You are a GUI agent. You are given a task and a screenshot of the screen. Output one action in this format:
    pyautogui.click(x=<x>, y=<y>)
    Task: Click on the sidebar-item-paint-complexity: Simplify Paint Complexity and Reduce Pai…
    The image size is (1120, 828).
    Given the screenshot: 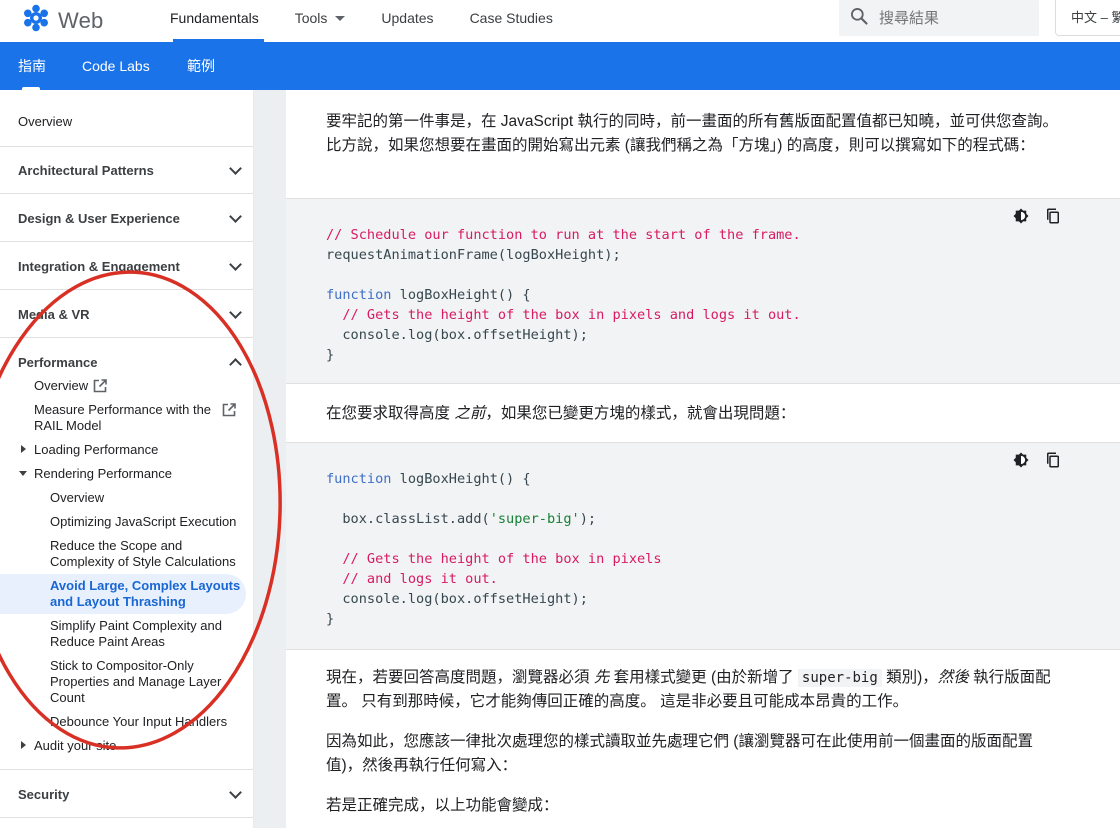 What is the action you would take?
    pyautogui.click(x=136, y=634)
    